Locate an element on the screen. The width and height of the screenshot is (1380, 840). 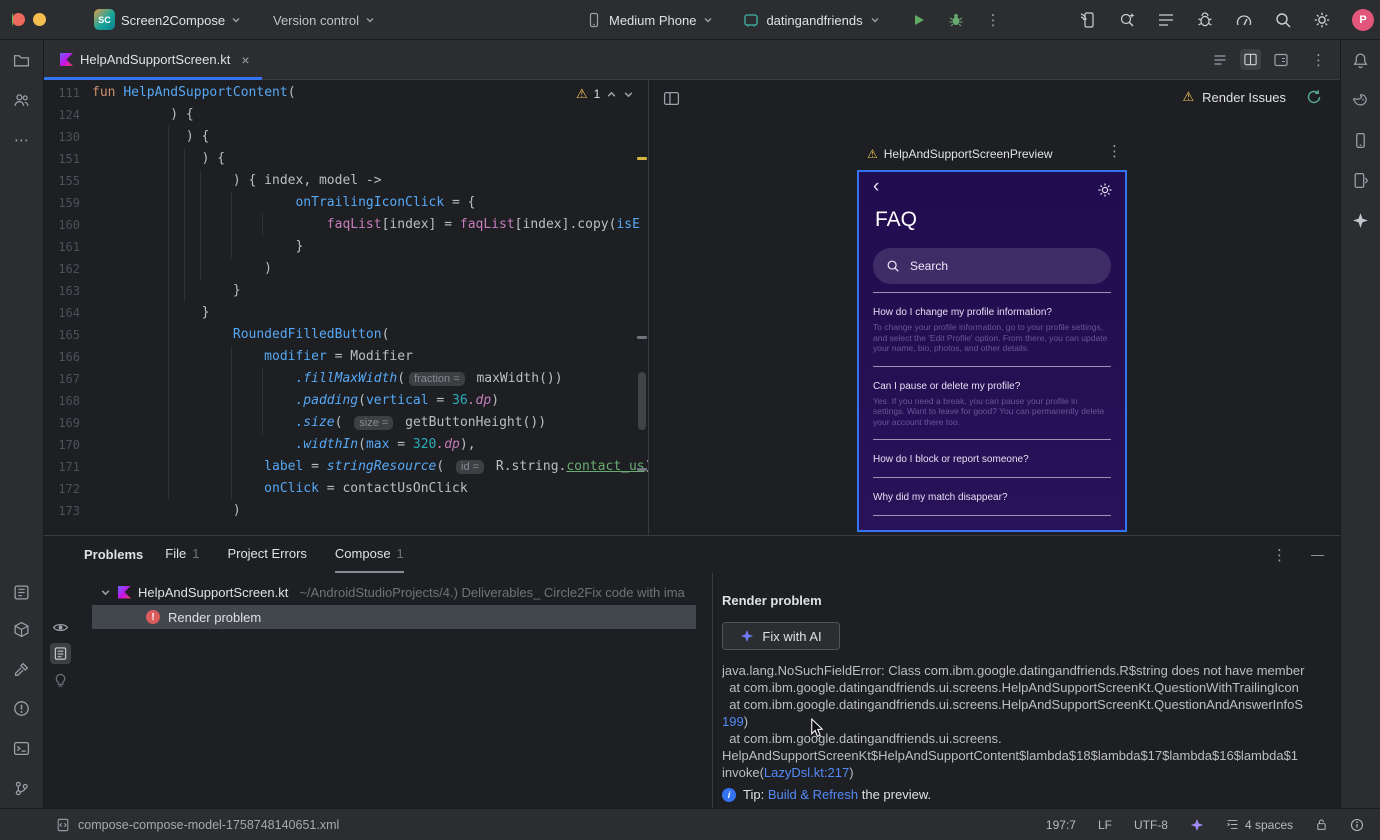
code-line: 151) { is located at coordinates (346, 159).